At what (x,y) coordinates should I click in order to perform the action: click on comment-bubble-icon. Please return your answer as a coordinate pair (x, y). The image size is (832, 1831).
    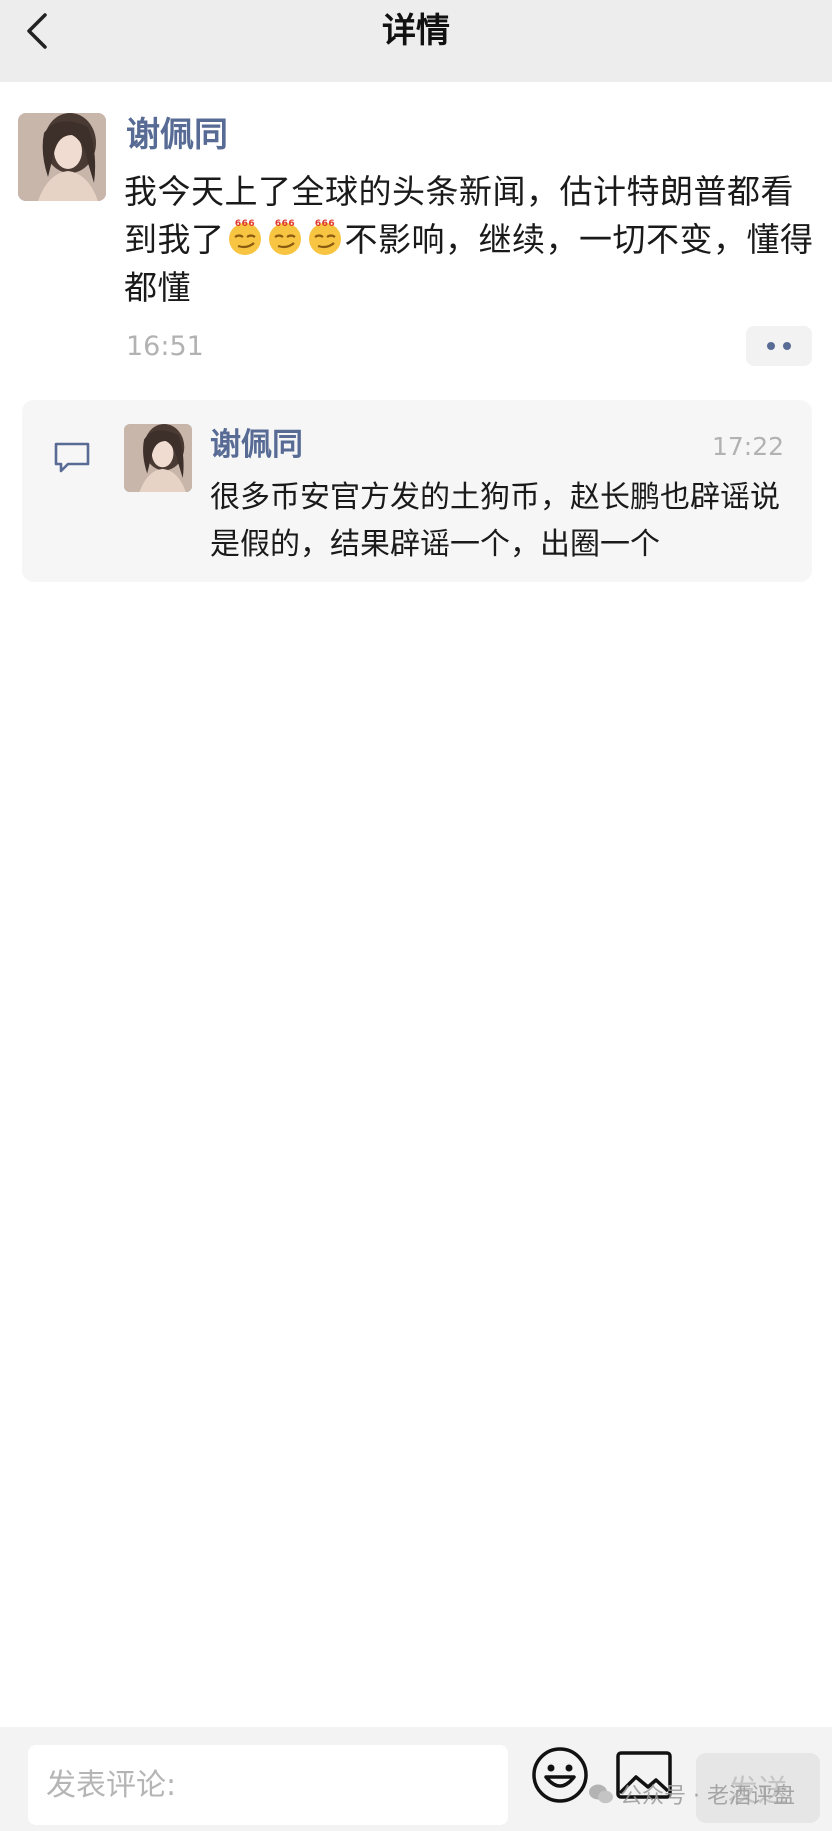
    Looking at the image, I should click on (72, 457).